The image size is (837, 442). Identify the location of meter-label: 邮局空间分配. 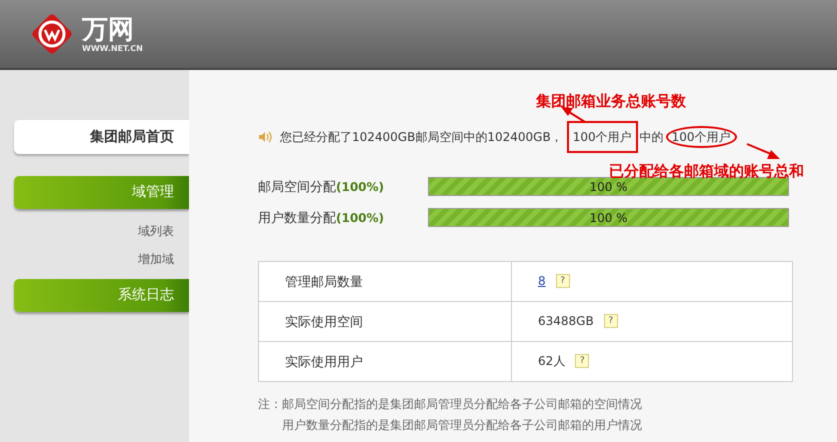
(297, 187).